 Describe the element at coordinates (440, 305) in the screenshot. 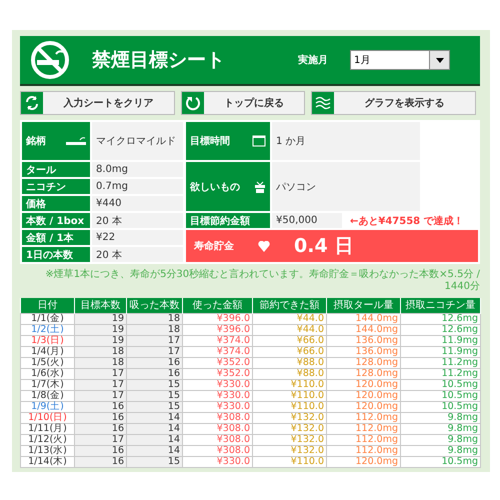

I see `column-header: 摂取ニコチン量` at that location.